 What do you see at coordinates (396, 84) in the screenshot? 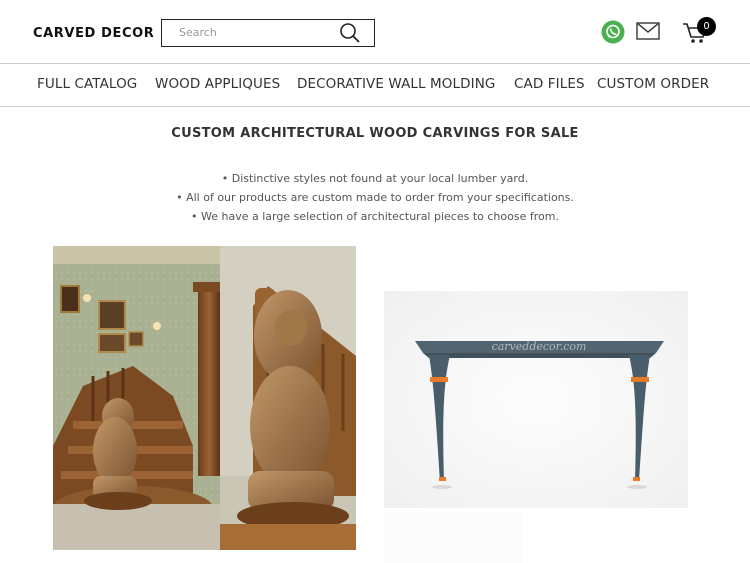
I see `nav-decorative-wall-molding: DECORATIVE WALL MOLDING` at bounding box center [396, 84].